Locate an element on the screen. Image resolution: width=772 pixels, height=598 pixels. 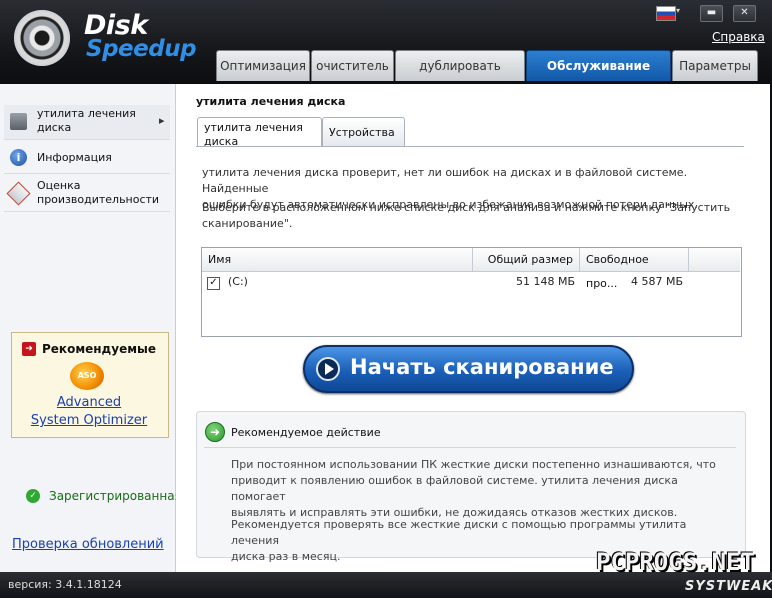
sidebar-item-disk-repair: утилита лечения диска ▸ is located at coordinates (87, 122).